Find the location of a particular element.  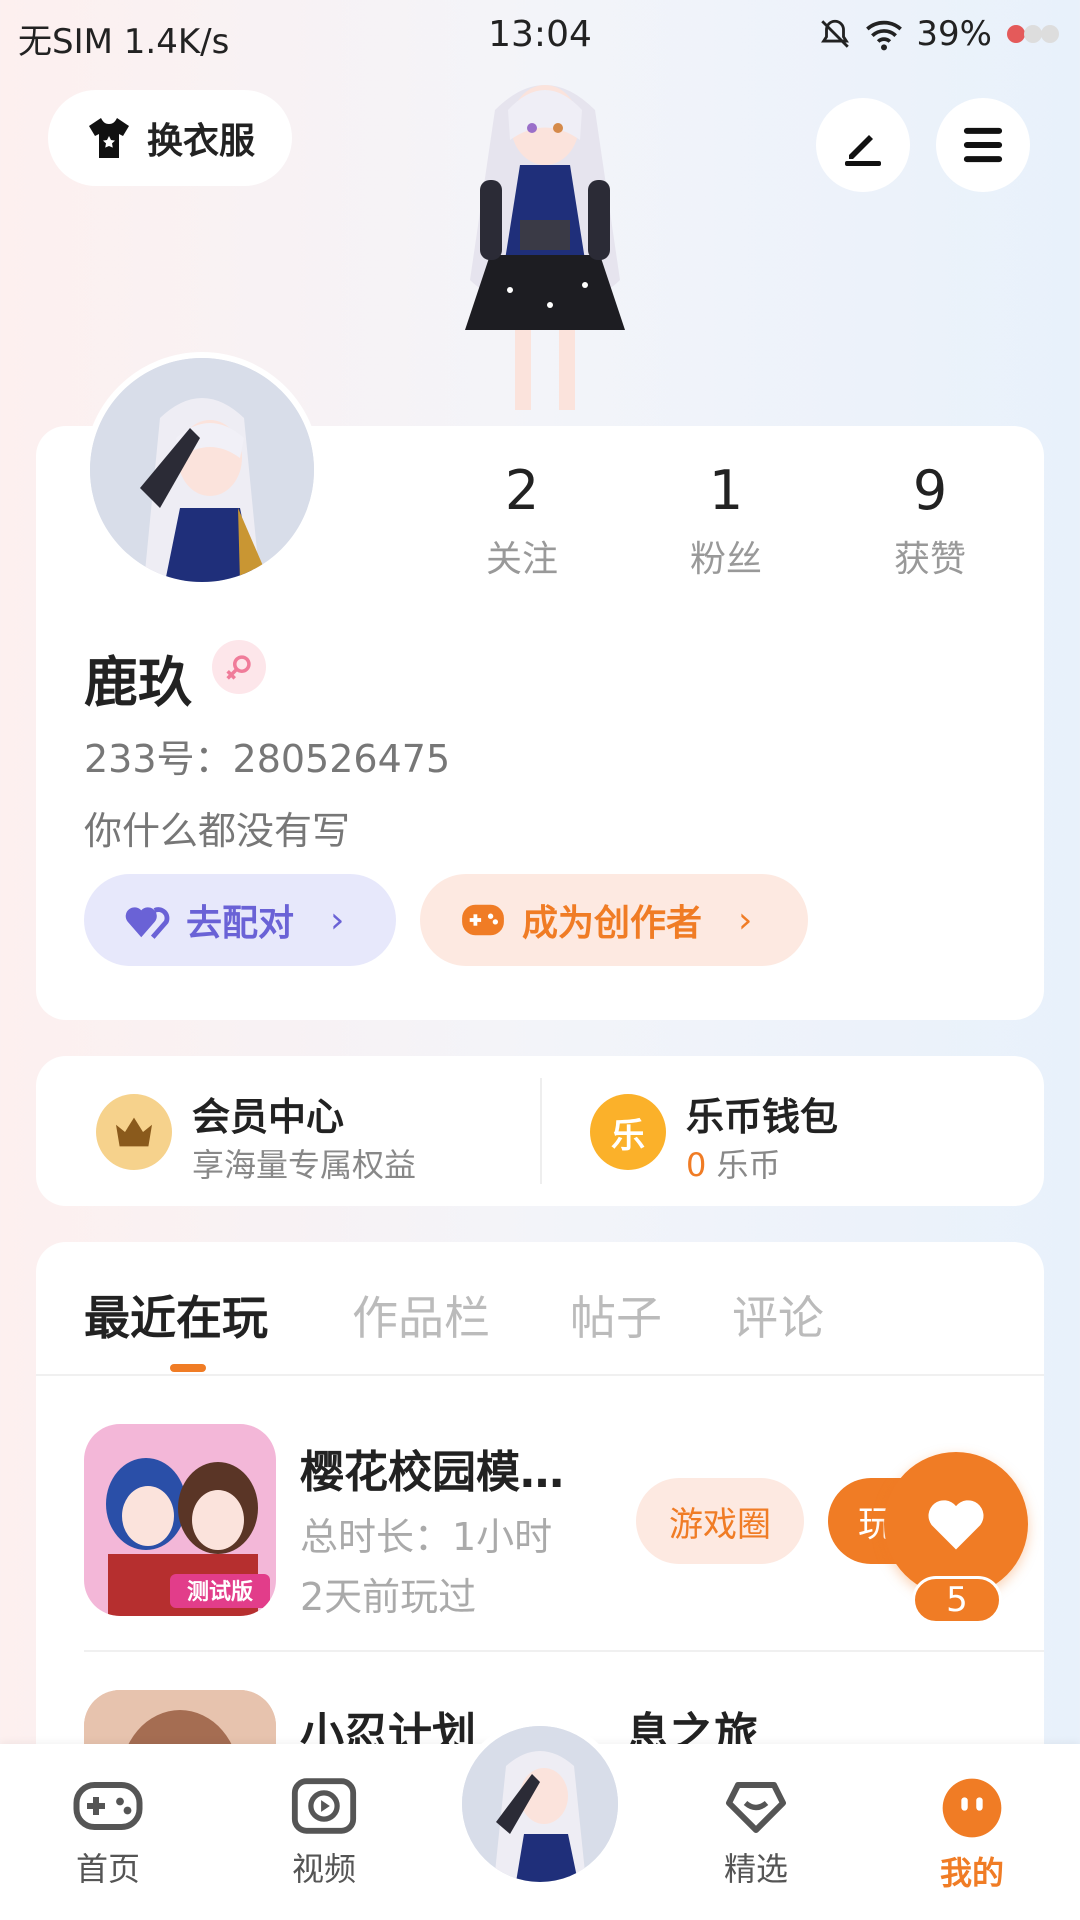

crown-icon is located at coordinates (134, 1132).